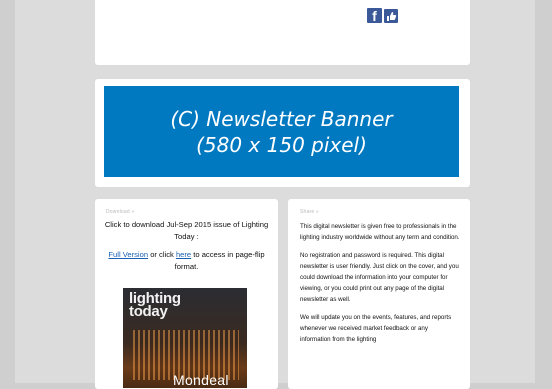 The image size is (552, 389). I want to click on facebook-icon: f, so click(374, 16).